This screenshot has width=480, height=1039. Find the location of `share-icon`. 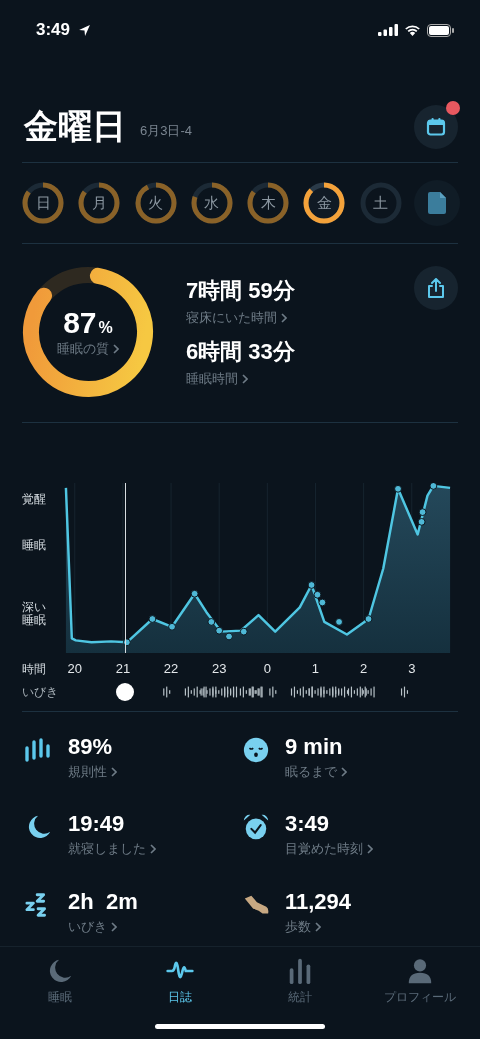

share-icon is located at coordinates (436, 288).